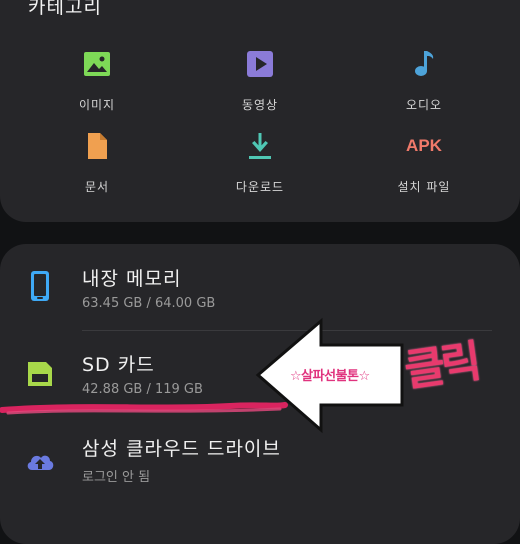  Describe the element at coordinates (424, 187) in the screenshot. I see `category-label: 설치 파일` at that location.